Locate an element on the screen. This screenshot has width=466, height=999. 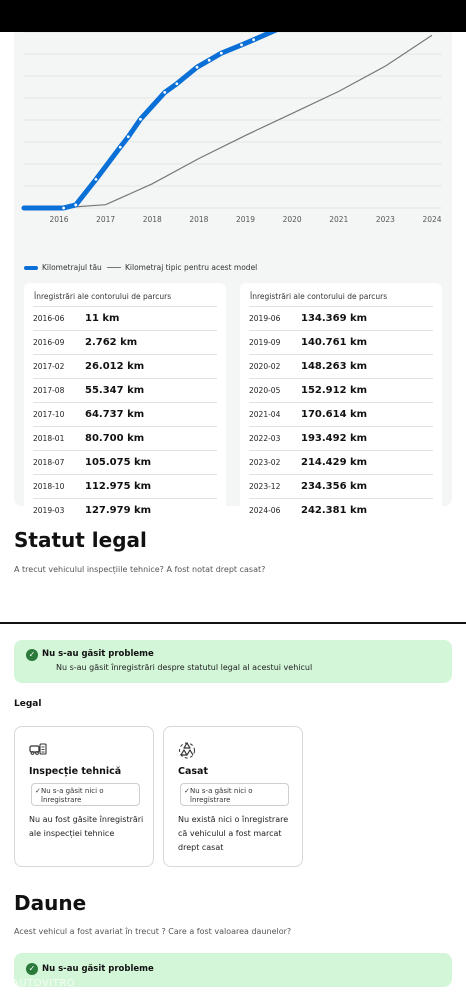
x-tick-label: 2016 is located at coordinates (58, 219).